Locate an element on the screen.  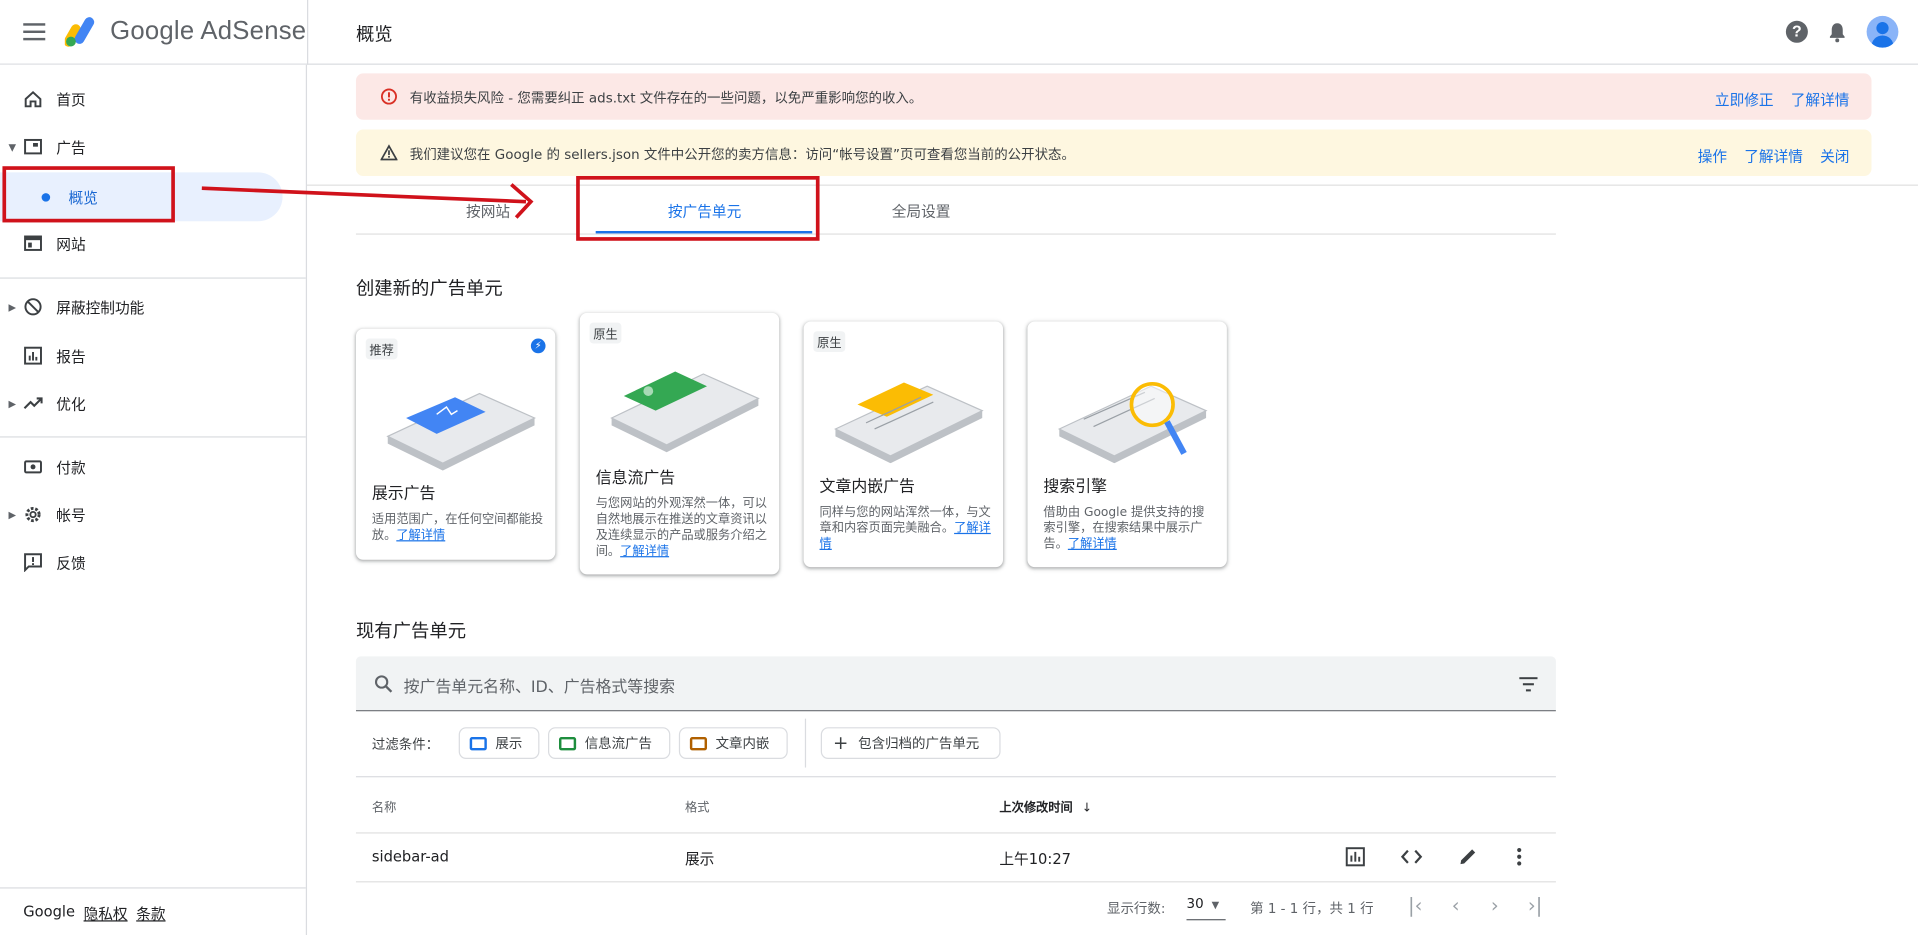
filter-icon is located at coordinates (1528, 684).